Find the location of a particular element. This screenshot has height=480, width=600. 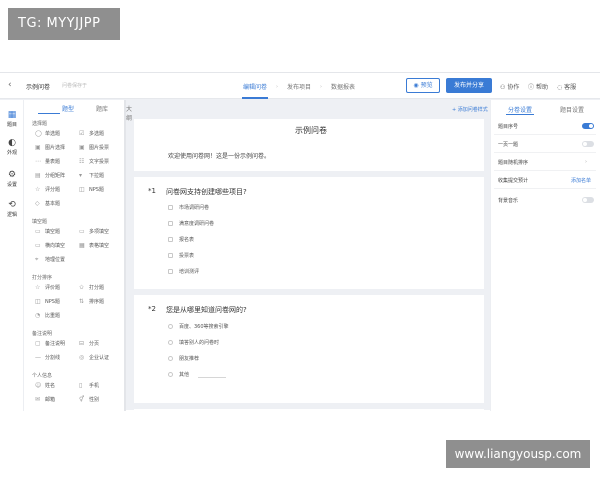

palette-item: ▣ 图片选择 is located at coordinates (52, 148).